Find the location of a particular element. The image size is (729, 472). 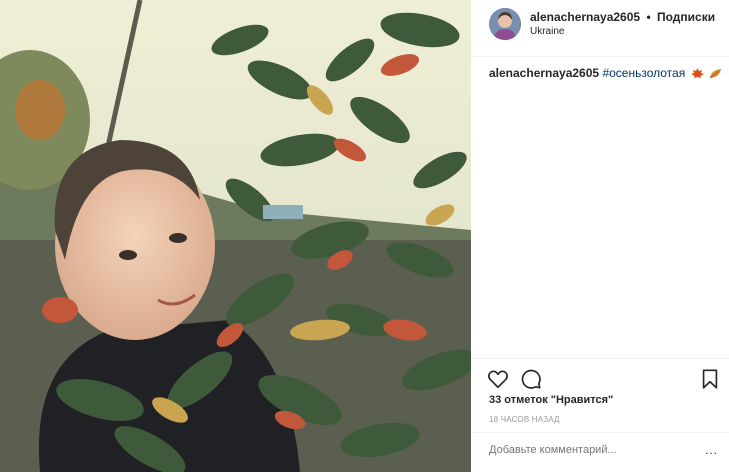

location-link: Ukraine is located at coordinates (547, 31).